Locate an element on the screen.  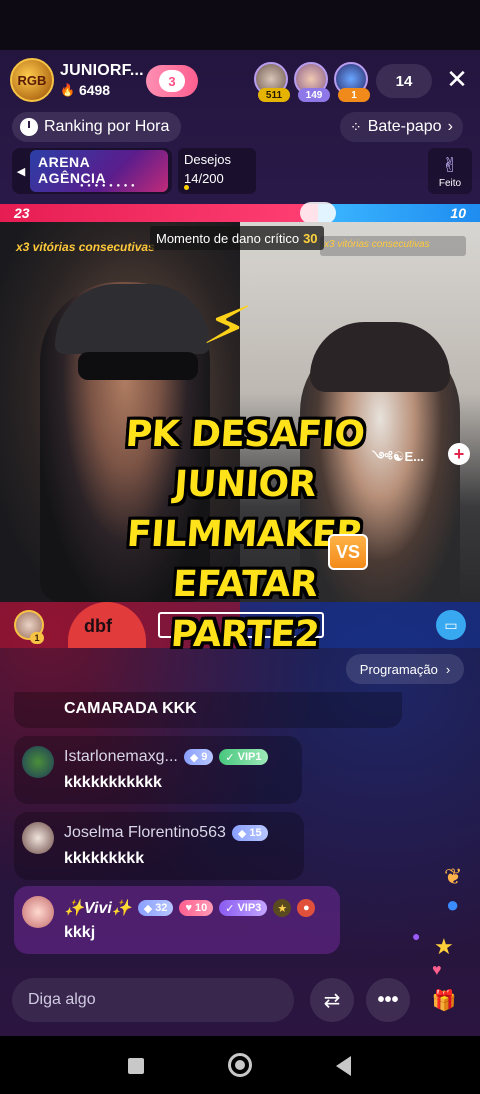
floating-reactions: ❦ ● ● ★ ♥ is located at coordinates (445, 927).